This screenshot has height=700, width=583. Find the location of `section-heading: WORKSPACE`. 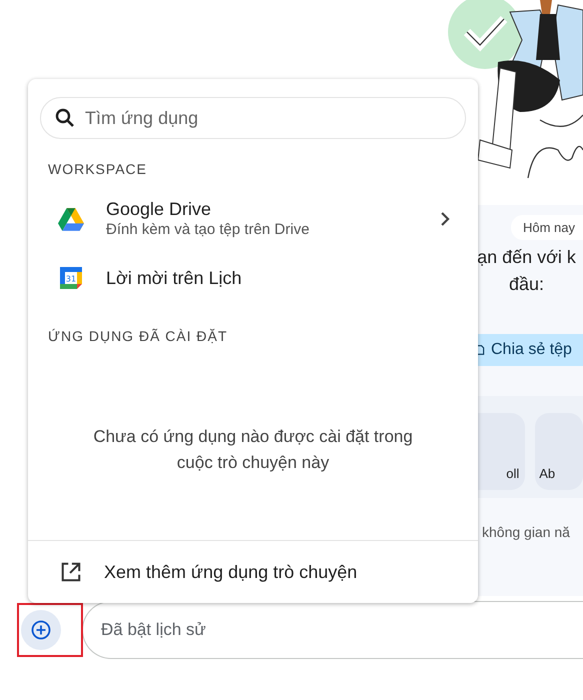

section-heading: WORKSPACE is located at coordinates (98, 169).